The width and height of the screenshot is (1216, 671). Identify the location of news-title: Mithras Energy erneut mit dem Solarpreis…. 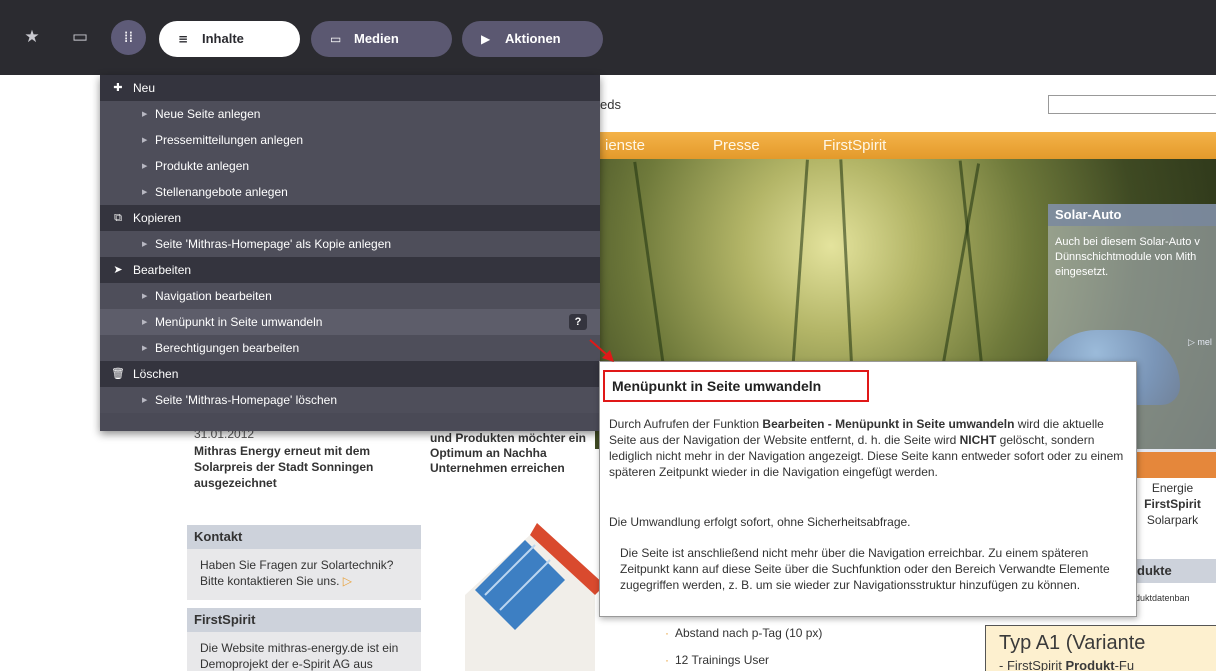
(309, 467).